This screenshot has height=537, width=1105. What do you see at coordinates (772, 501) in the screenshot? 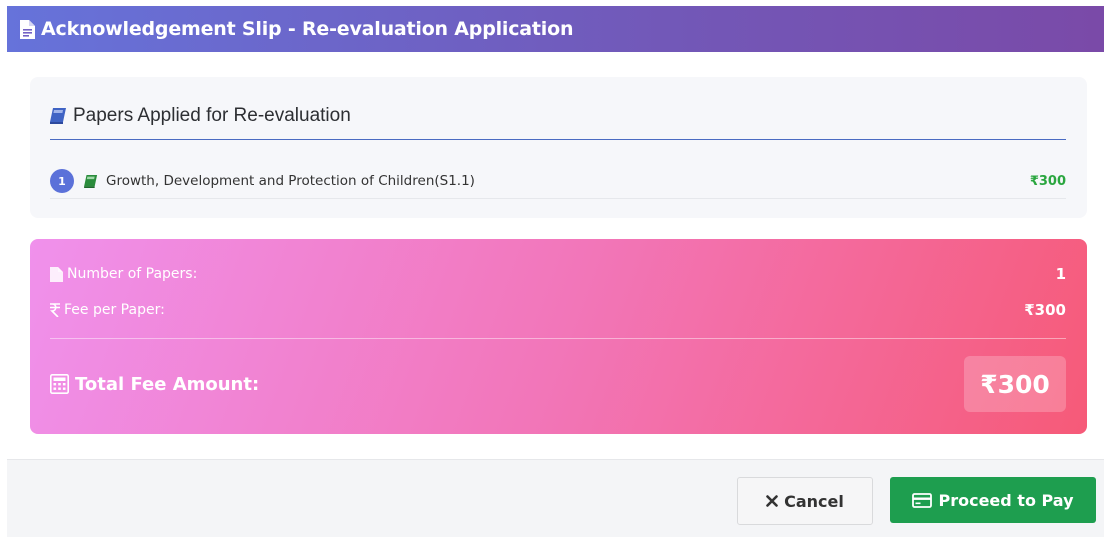
I see `close-icon` at bounding box center [772, 501].